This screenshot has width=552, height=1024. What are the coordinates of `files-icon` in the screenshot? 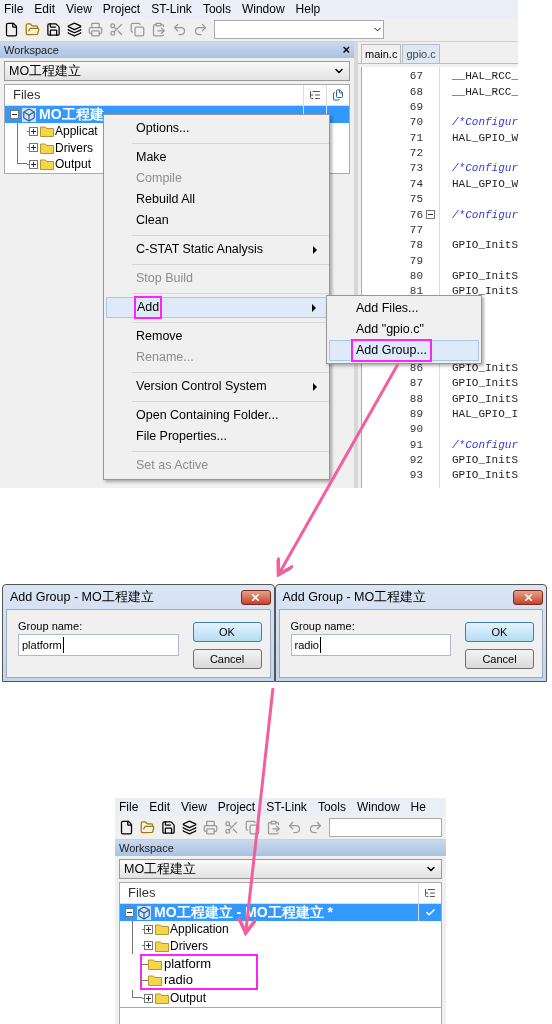 It's located at (338, 95).